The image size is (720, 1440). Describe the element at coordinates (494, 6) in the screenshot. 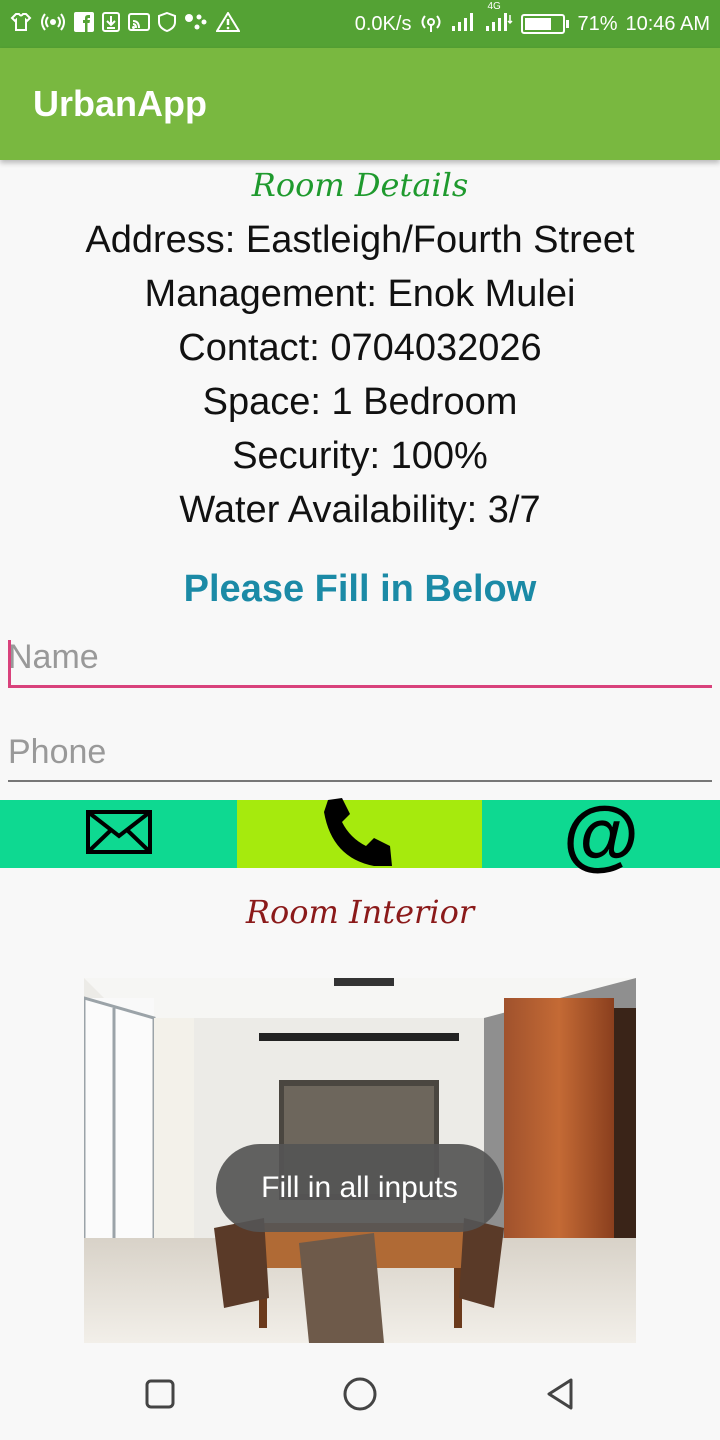

I see `network-type-label: 4G` at that location.